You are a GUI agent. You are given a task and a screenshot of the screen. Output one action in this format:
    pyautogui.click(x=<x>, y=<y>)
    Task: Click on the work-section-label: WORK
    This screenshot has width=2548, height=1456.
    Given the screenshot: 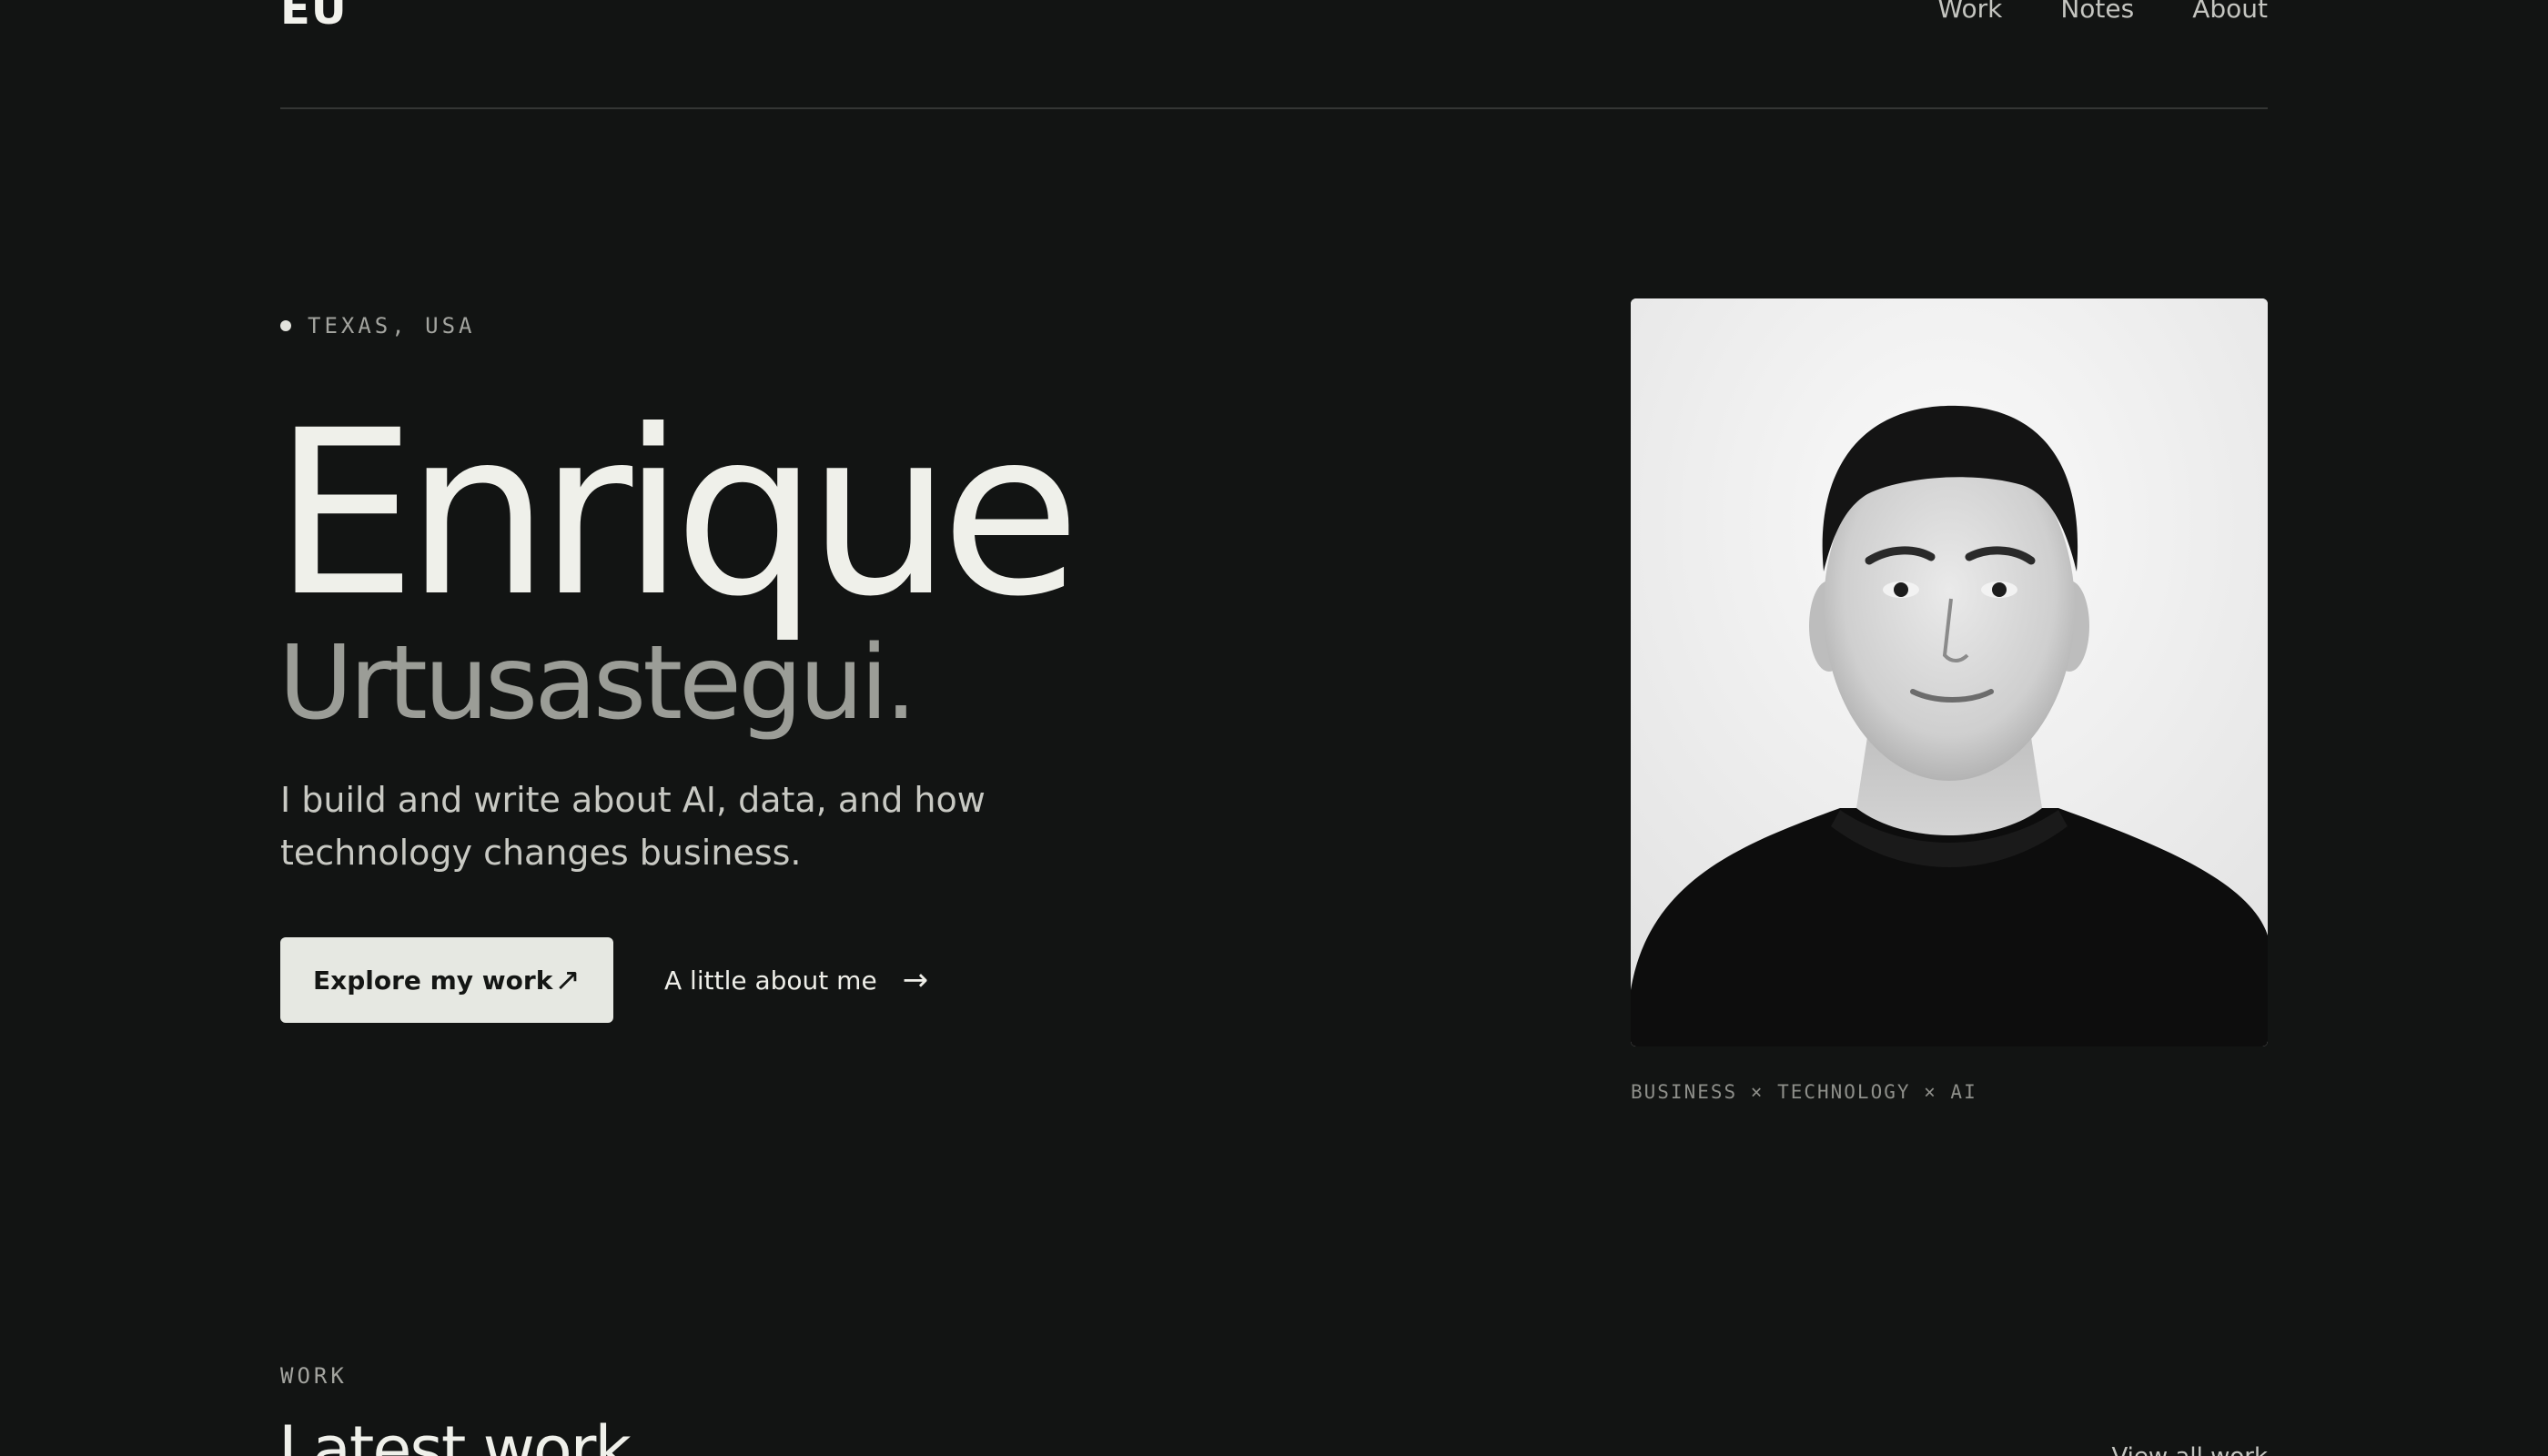 What is the action you would take?
    pyautogui.click(x=314, y=1376)
    